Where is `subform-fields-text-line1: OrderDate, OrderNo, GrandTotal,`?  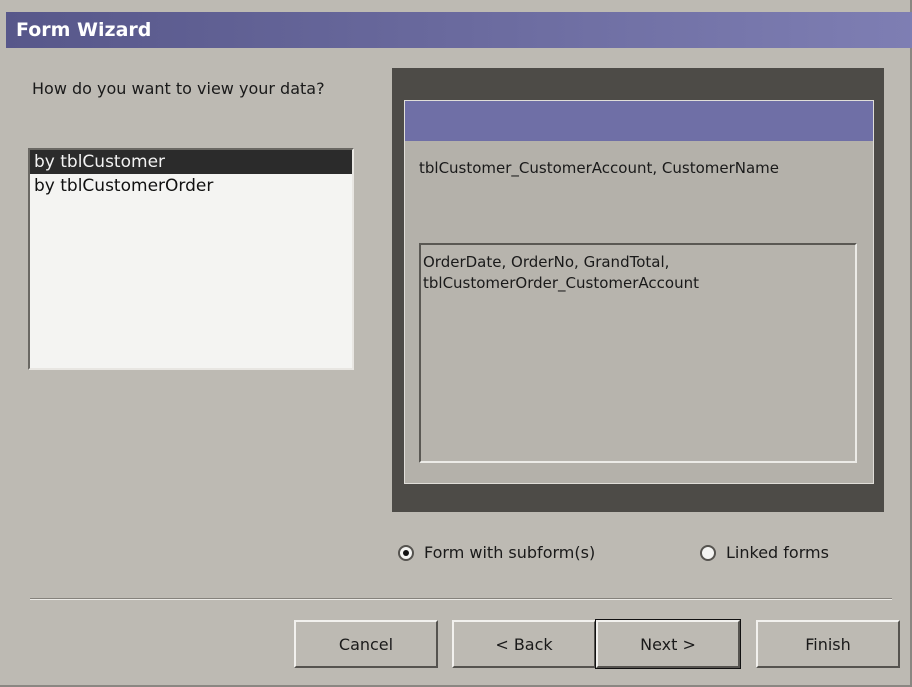 subform-fields-text-line1: OrderDate, OrderNo, GrandTotal, is located at coordinates (546, 262).